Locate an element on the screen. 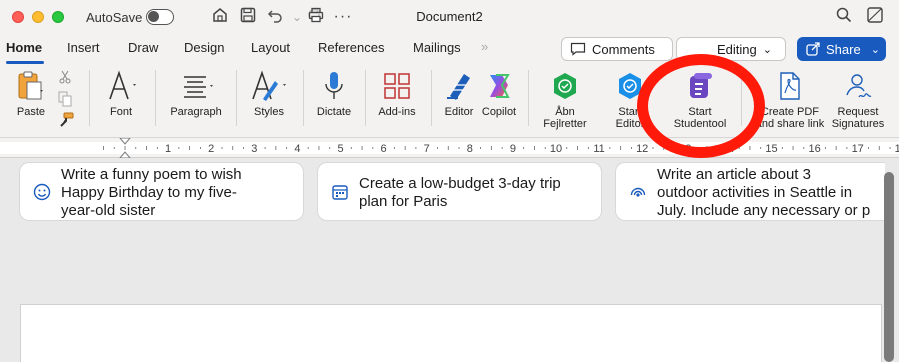  font-label: Font is located at coordinates (120, 112).